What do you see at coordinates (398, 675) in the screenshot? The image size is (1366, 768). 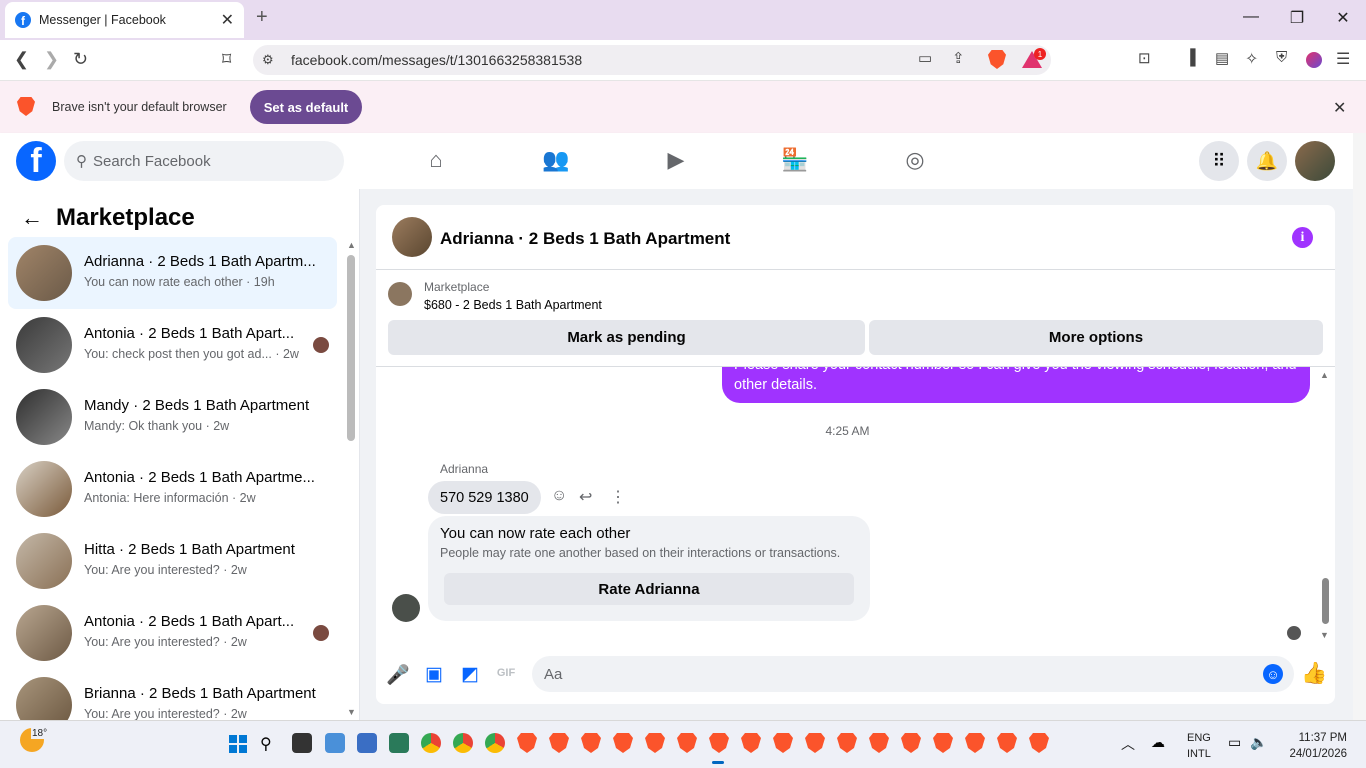 I see `microphone-icon: 🎤` at bounding box center [398, 675].